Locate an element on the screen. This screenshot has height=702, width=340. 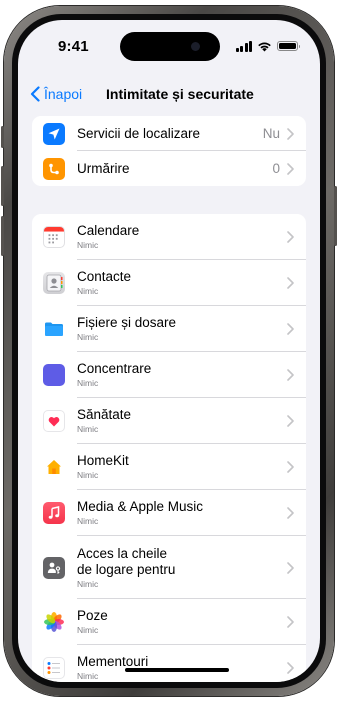
row-label-line-2: de logare pentru is located at coordinates (126, 569).